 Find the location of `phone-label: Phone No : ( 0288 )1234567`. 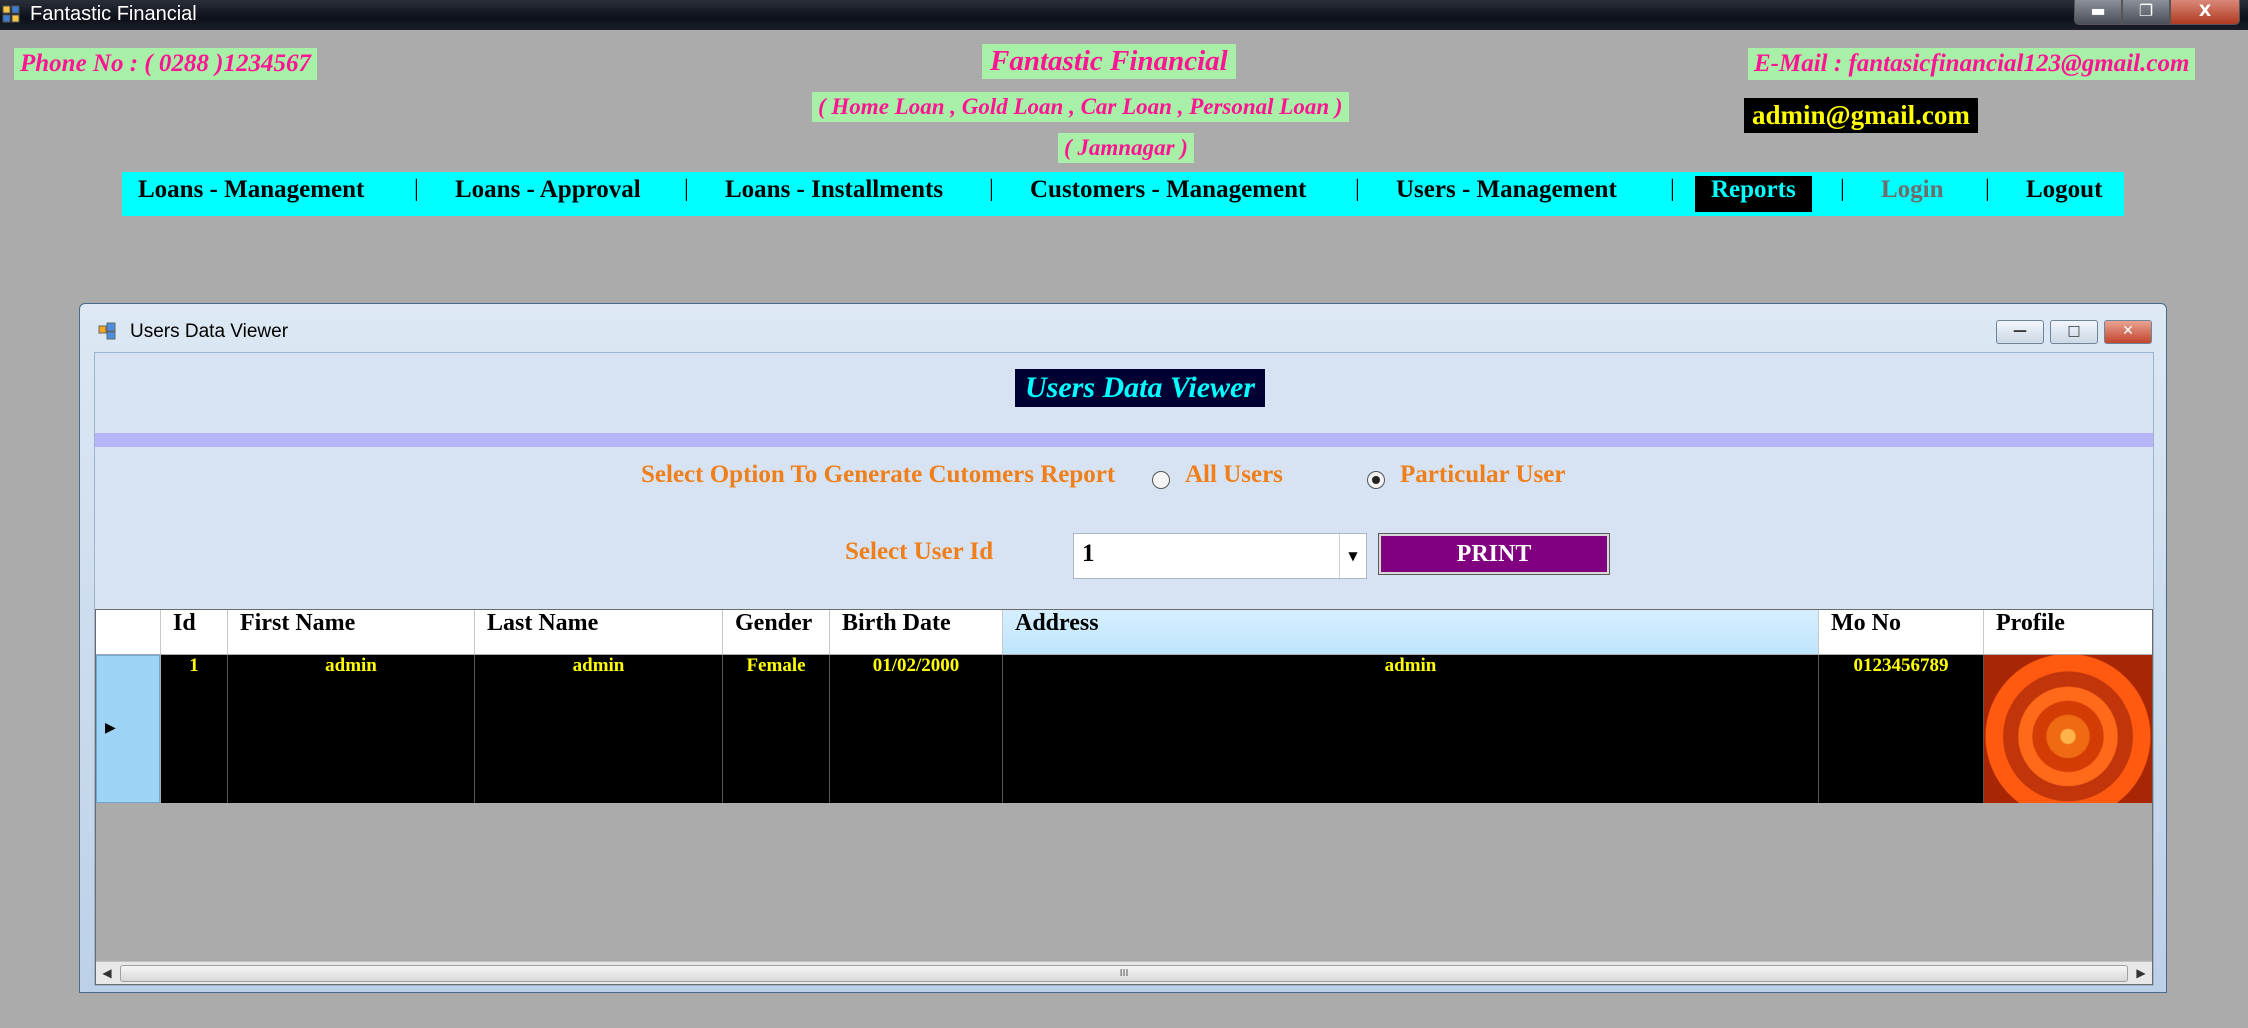

phone-label: Phone No : ( 0288 )1234567 is located at coordinates (165, 64).